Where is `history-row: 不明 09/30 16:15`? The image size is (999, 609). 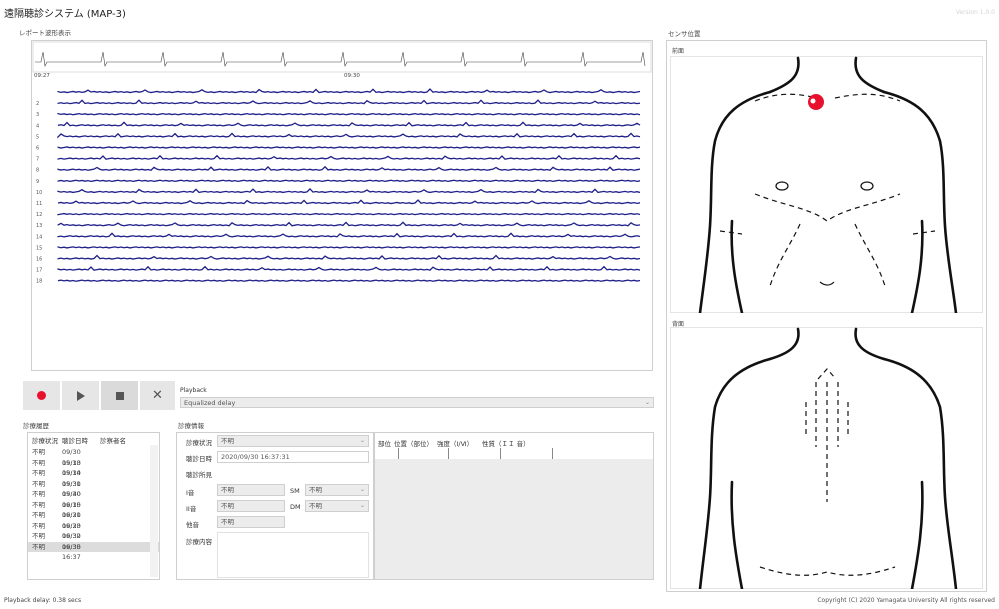 history-row: 不明 09/30 16:15 is located at coordinates (93, 499).